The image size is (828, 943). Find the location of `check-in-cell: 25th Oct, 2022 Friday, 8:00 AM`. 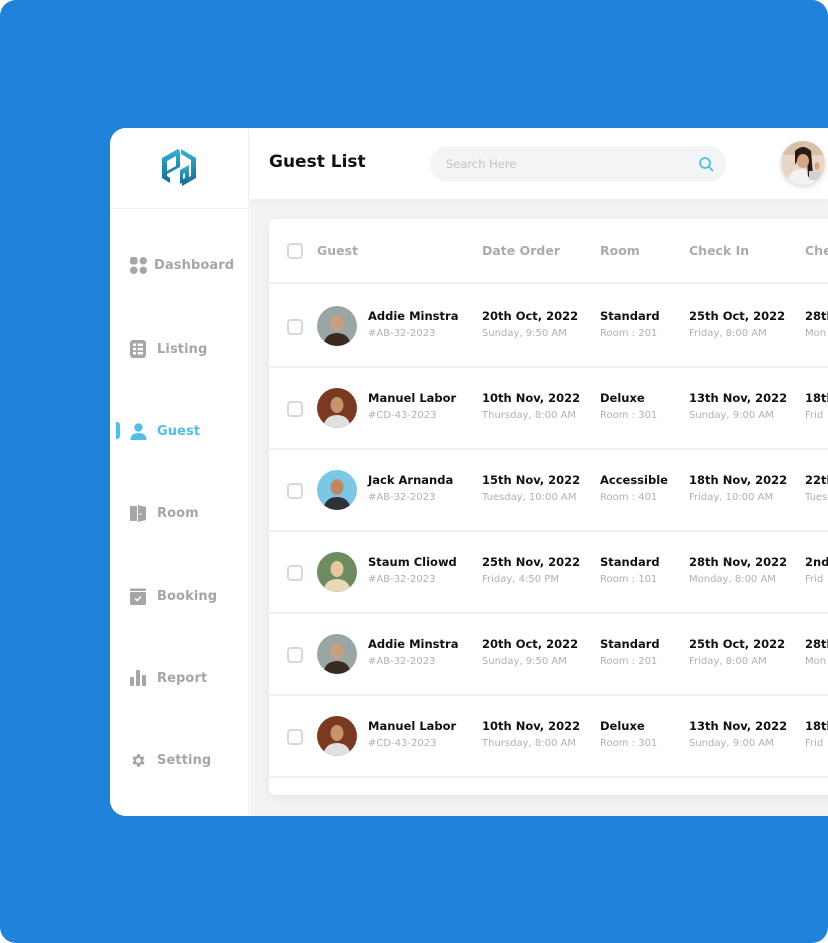

check-in-cell: 25th Oct, 2022 Friday, 8:00 AM is located at coordinates (737, 652).